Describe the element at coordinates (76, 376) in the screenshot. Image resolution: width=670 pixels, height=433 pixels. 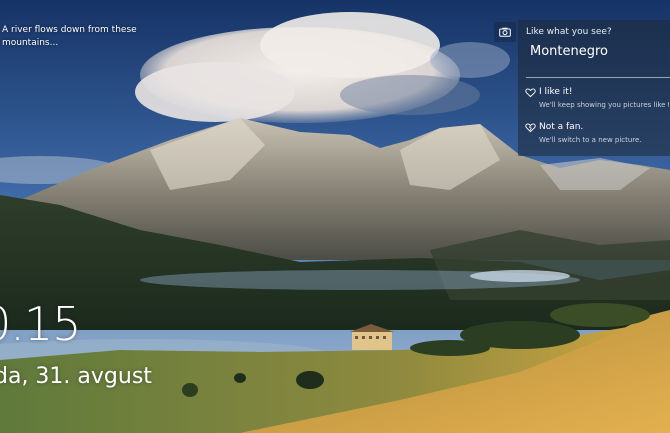
I see `lock-screen-date: da, 31. avgust` at that location.